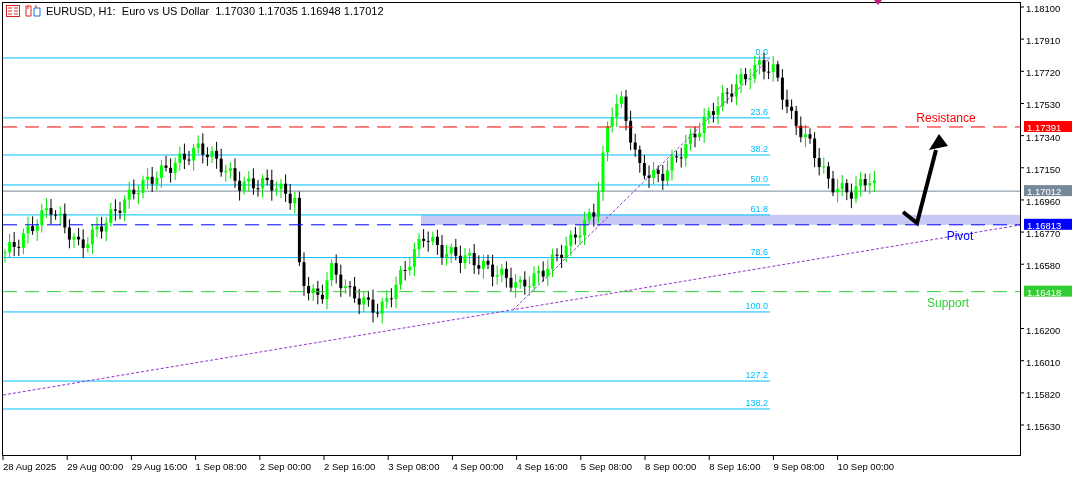 The image size is (1074, 478). What do you see at coordinates (866, 466) in the screenshot?
I see `time-axis-label: 10 Sep 00:00` at bounding box center [866, 466].